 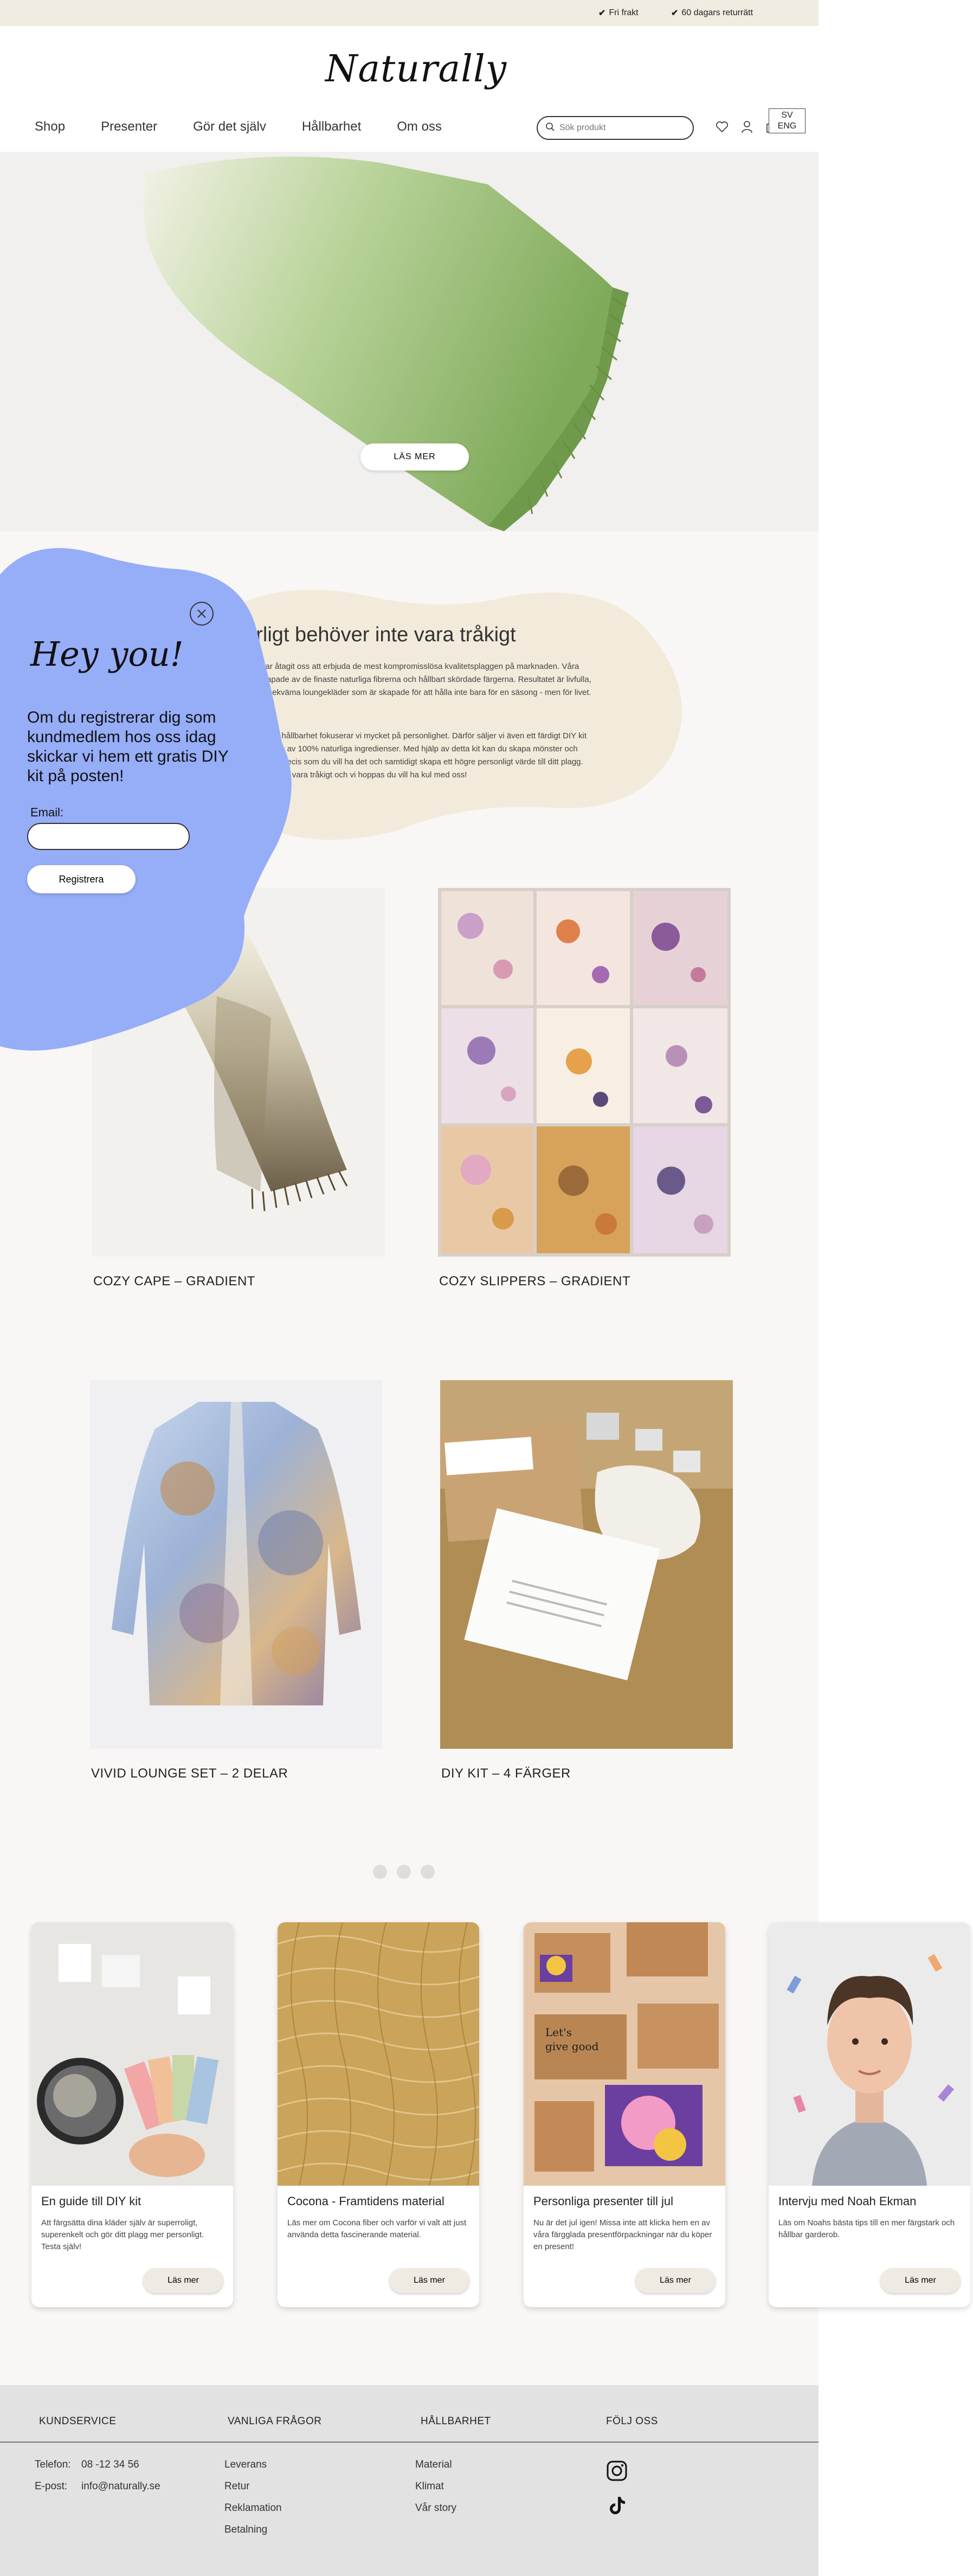 What do you see at coordinates (146, 799) in the screenshot?
I see `newsletter-popup-background` at bounding box center [146, 799].